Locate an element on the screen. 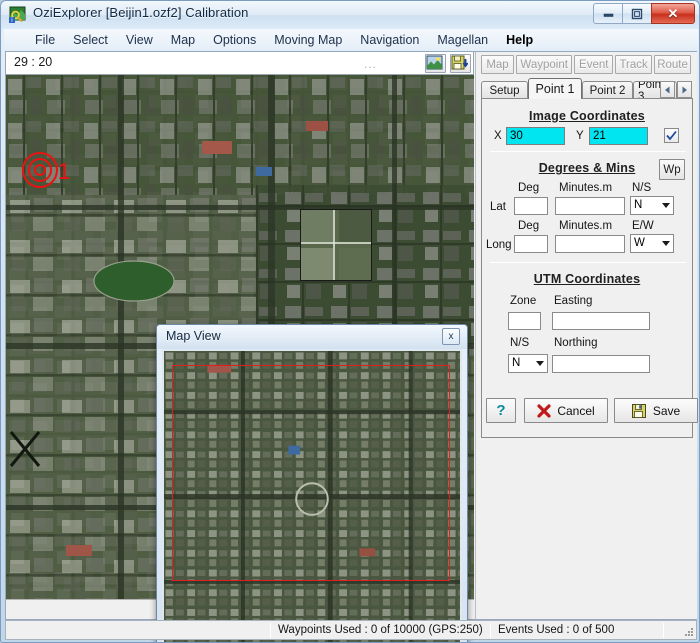  tab-scroll-next-button is located at coordinates (684, 89).